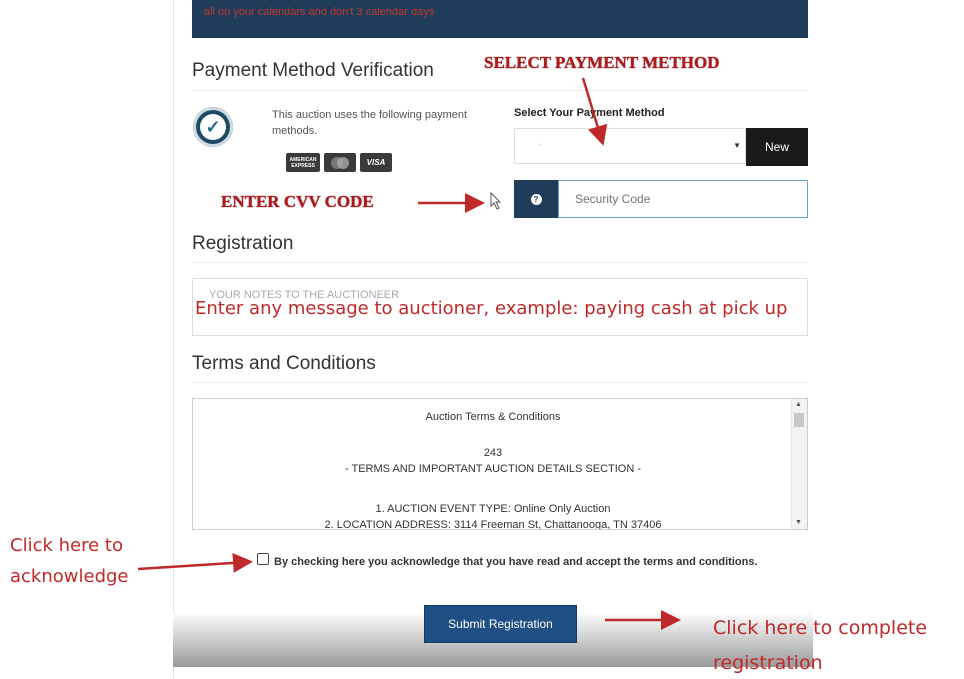 The image size is (964, 679). Describe the element at coordinates (798, 404) in the screenshot. I see `scroll-up-icon: ▲` at that location.